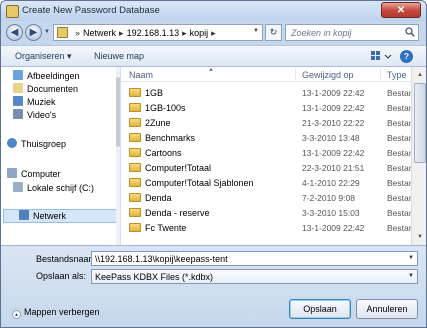  I want to click on collapse-icon: ▲, so click(16, 314).